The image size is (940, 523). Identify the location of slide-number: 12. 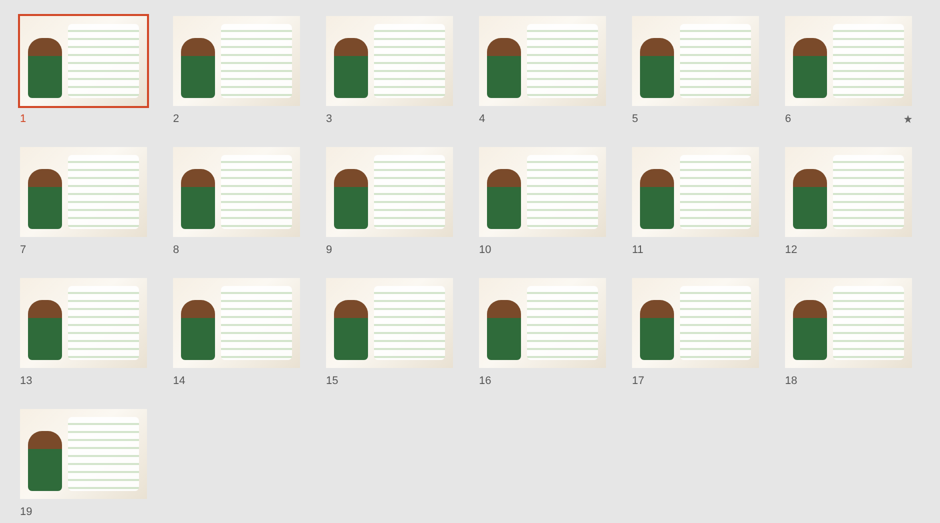
(791, 250).